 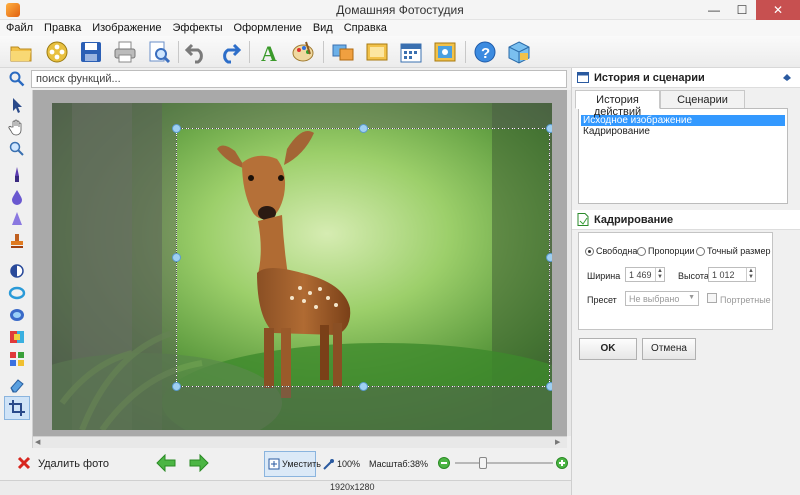 What do you see at coordinates (787, 77) in the screenshot?
I see `collapse-icon` at bounding box center [787, 77].